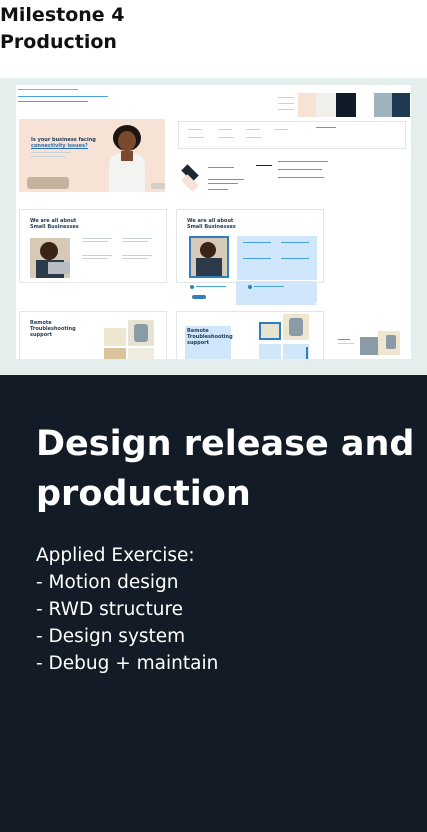 This screenshot has height=832, width=427. I want to click on card-remote-support-1: Remote Troubleshooting support, so click(93, 335).